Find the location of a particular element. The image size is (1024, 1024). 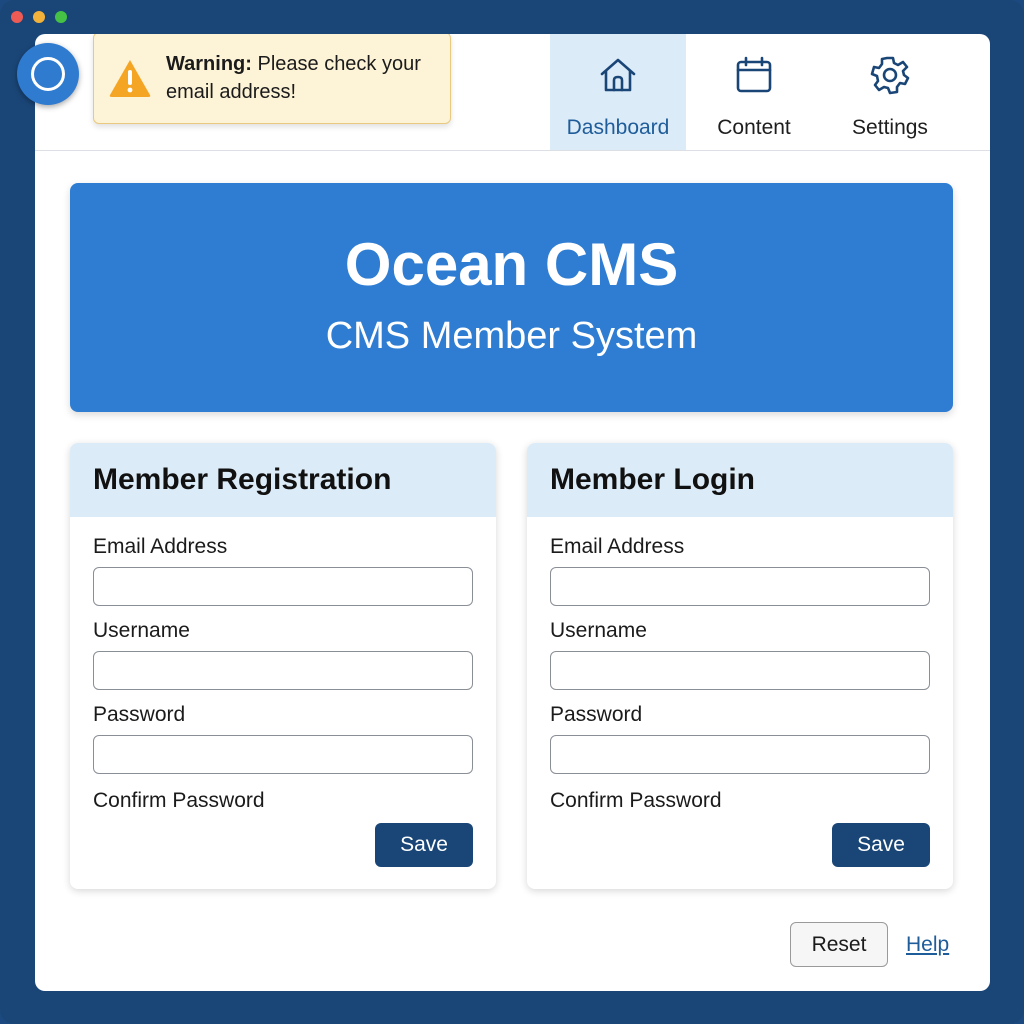

login-email-input is located at coordinates (740, 586).